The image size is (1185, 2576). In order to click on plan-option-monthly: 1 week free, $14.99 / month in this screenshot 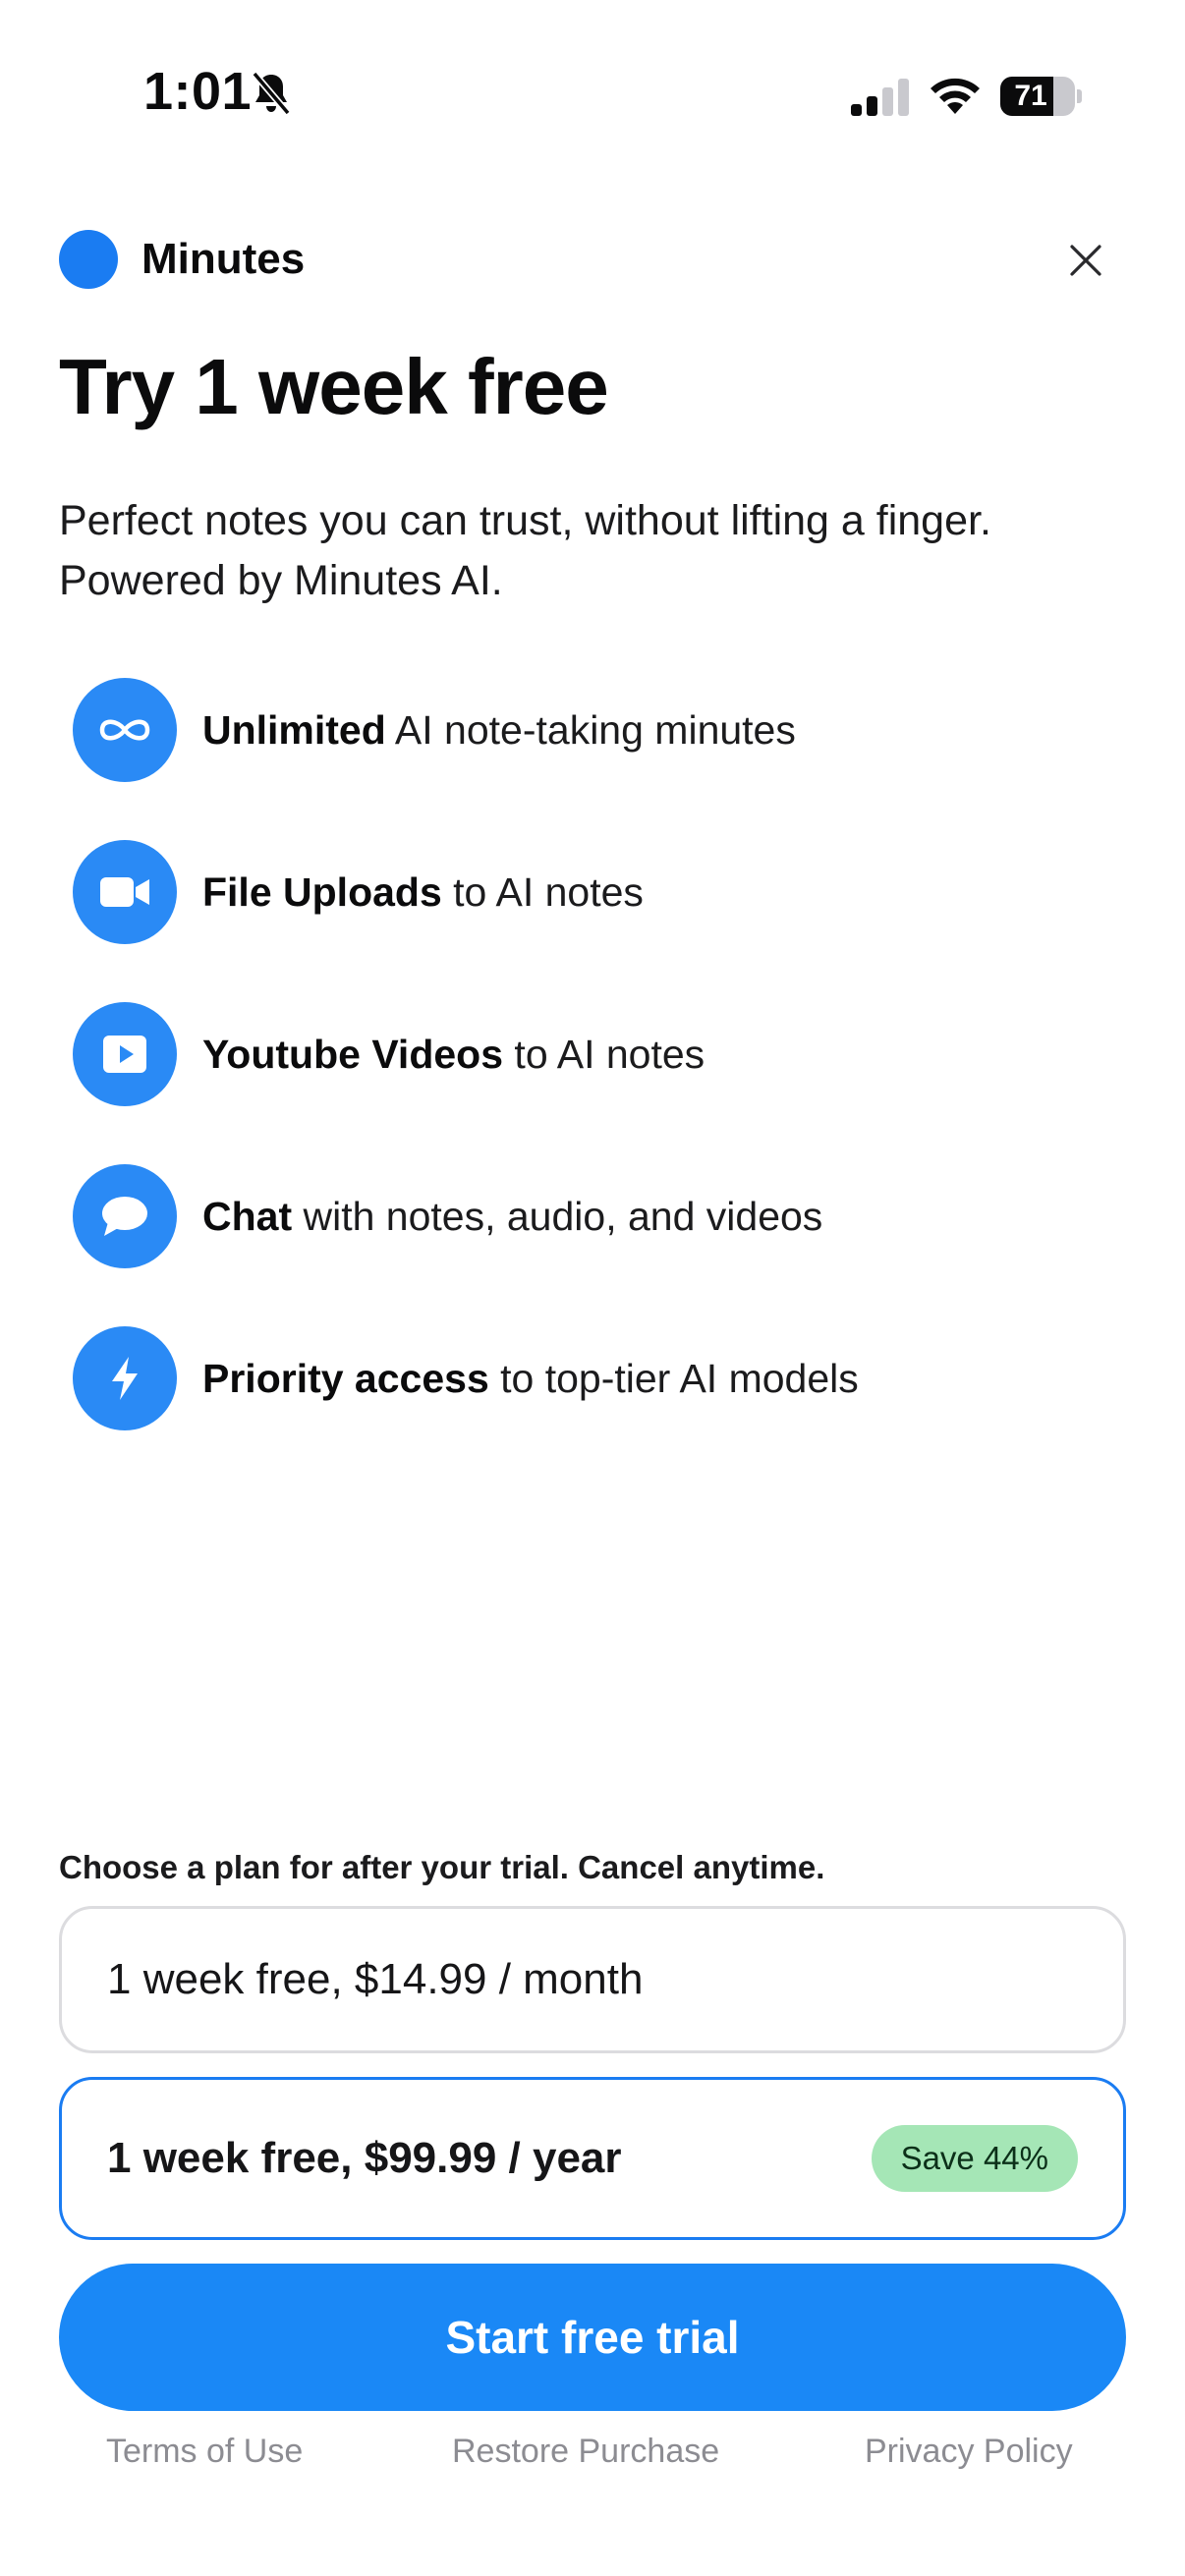, I will do `click(592, 1979)`.